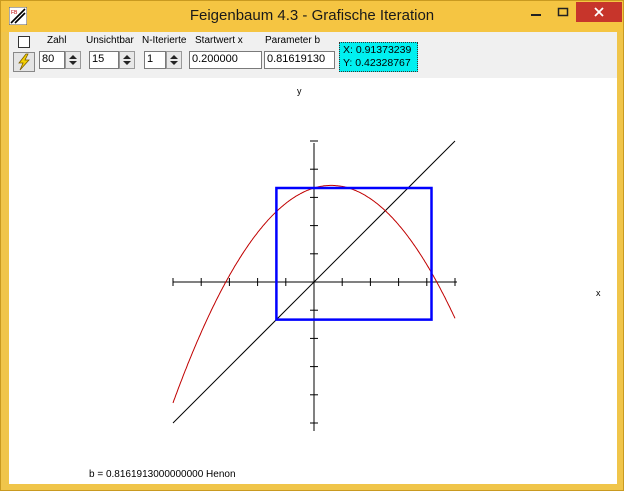 The width and height of the screenshot is (624, 491). What do you see at coordinates (299, 60) in the screenshot?
I see `parameter-field: 0.81619130` at bounding box center [299, 60].